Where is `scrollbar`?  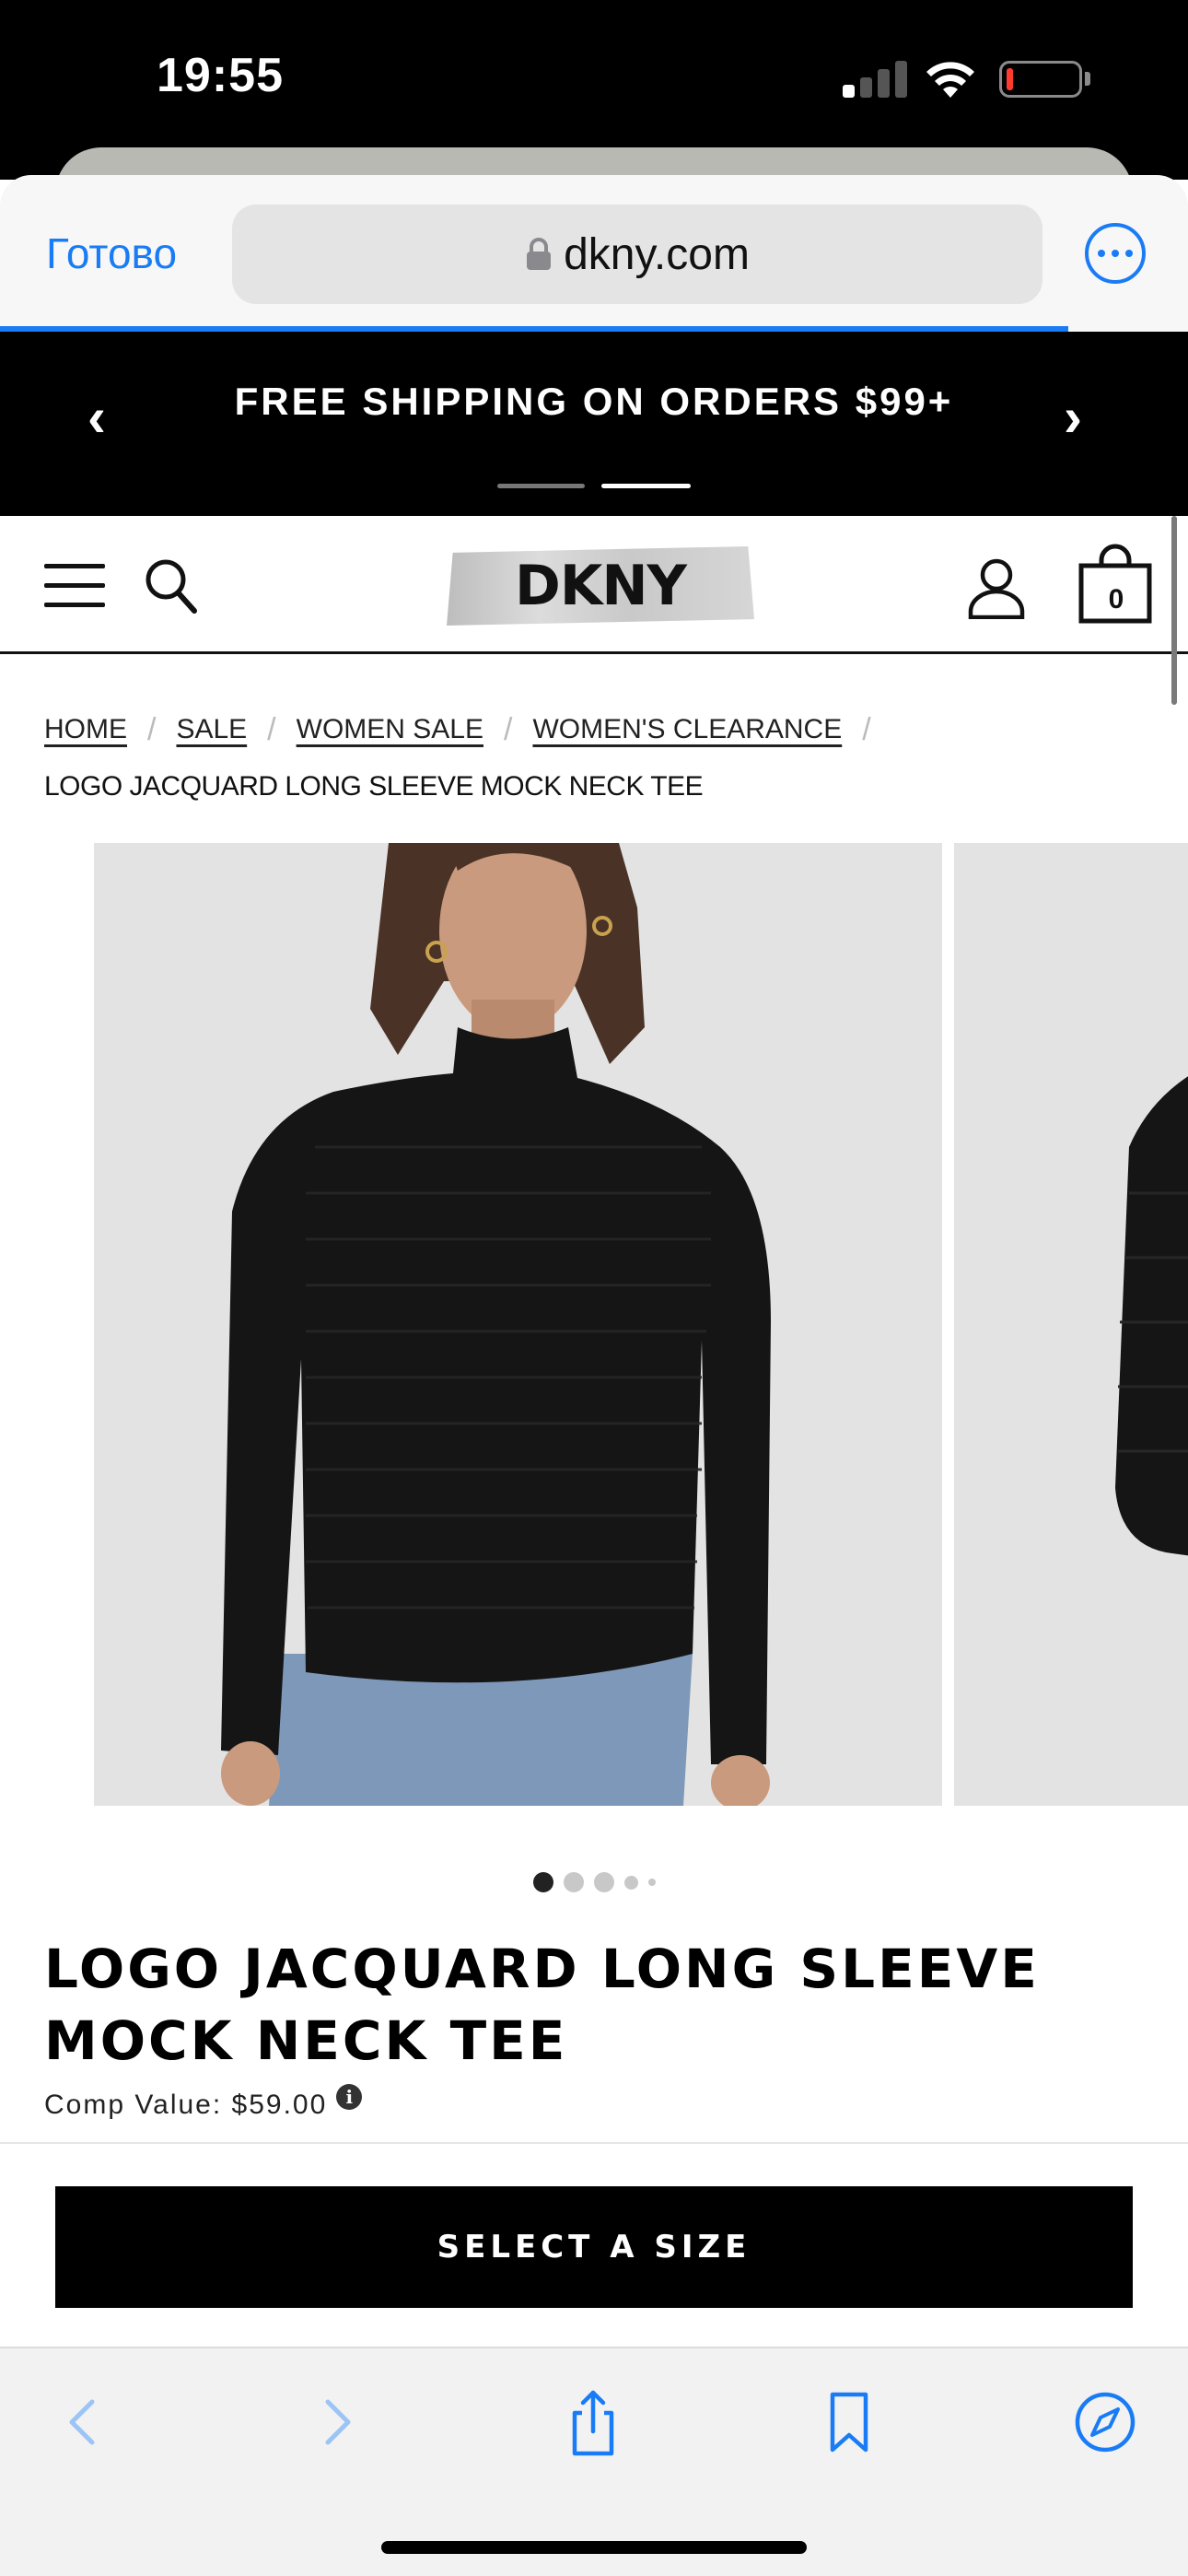
scrollbar is located at coordinates (1174, 610).